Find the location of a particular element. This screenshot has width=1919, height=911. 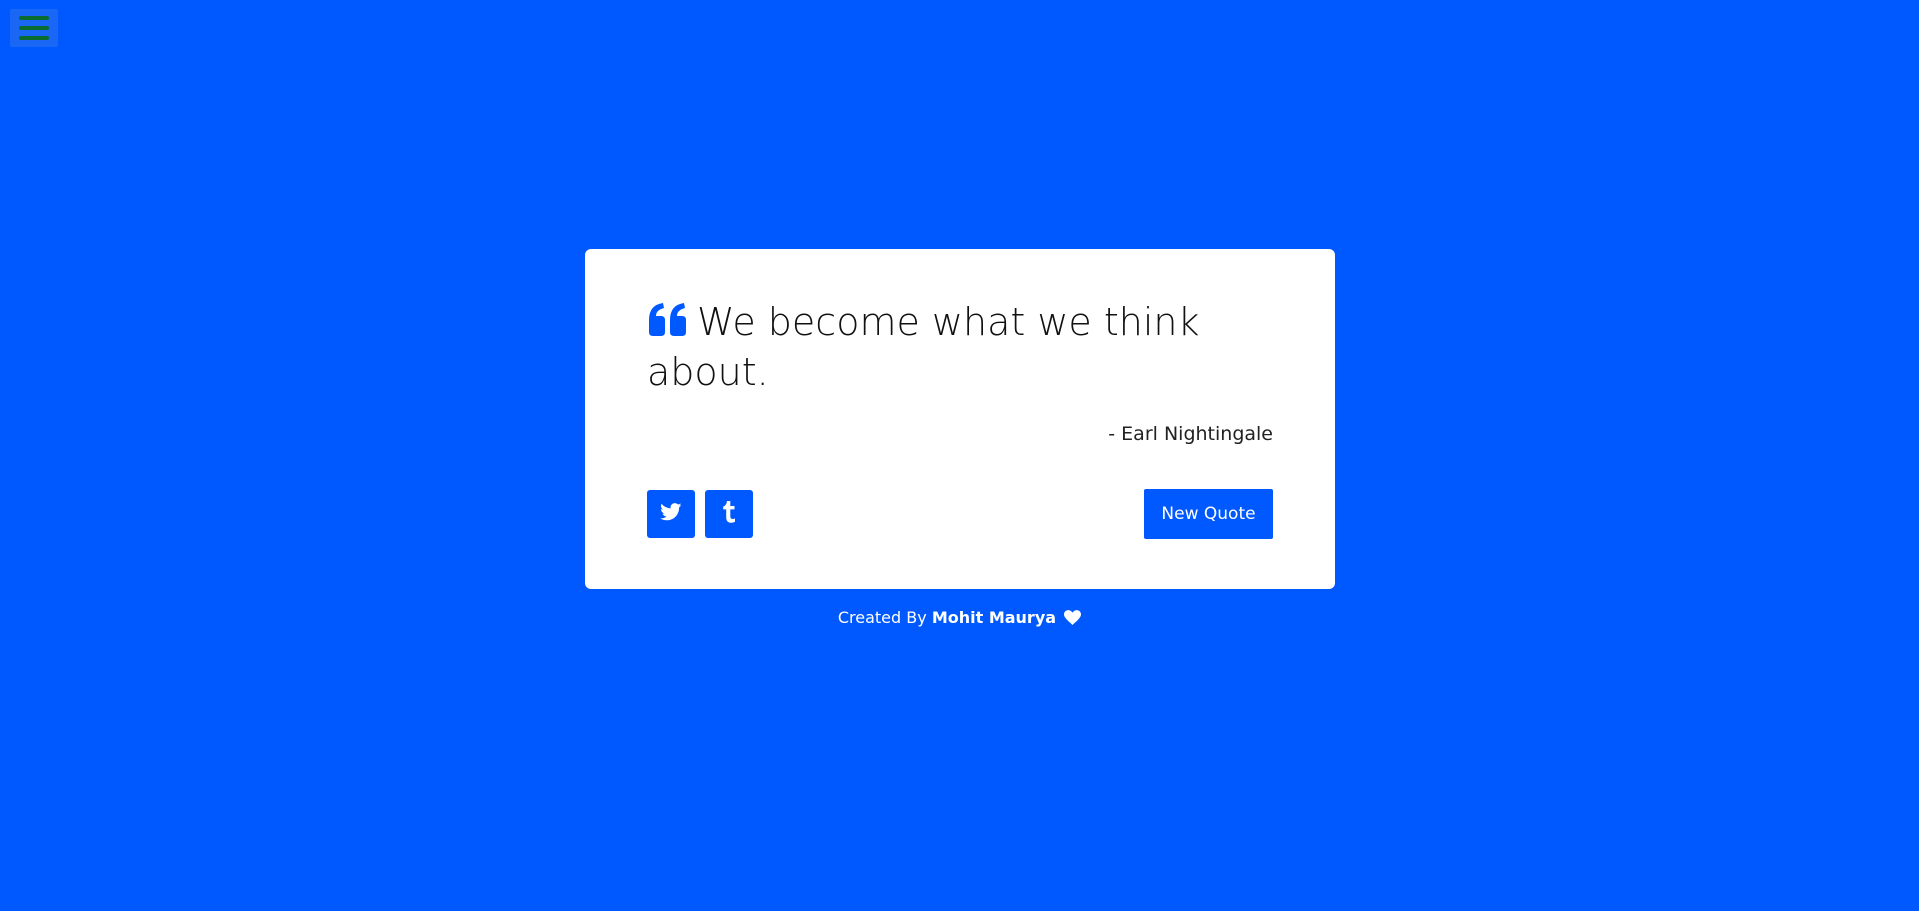

quote-author: - Earl Nightingale is located at coordinates (1190, 434).